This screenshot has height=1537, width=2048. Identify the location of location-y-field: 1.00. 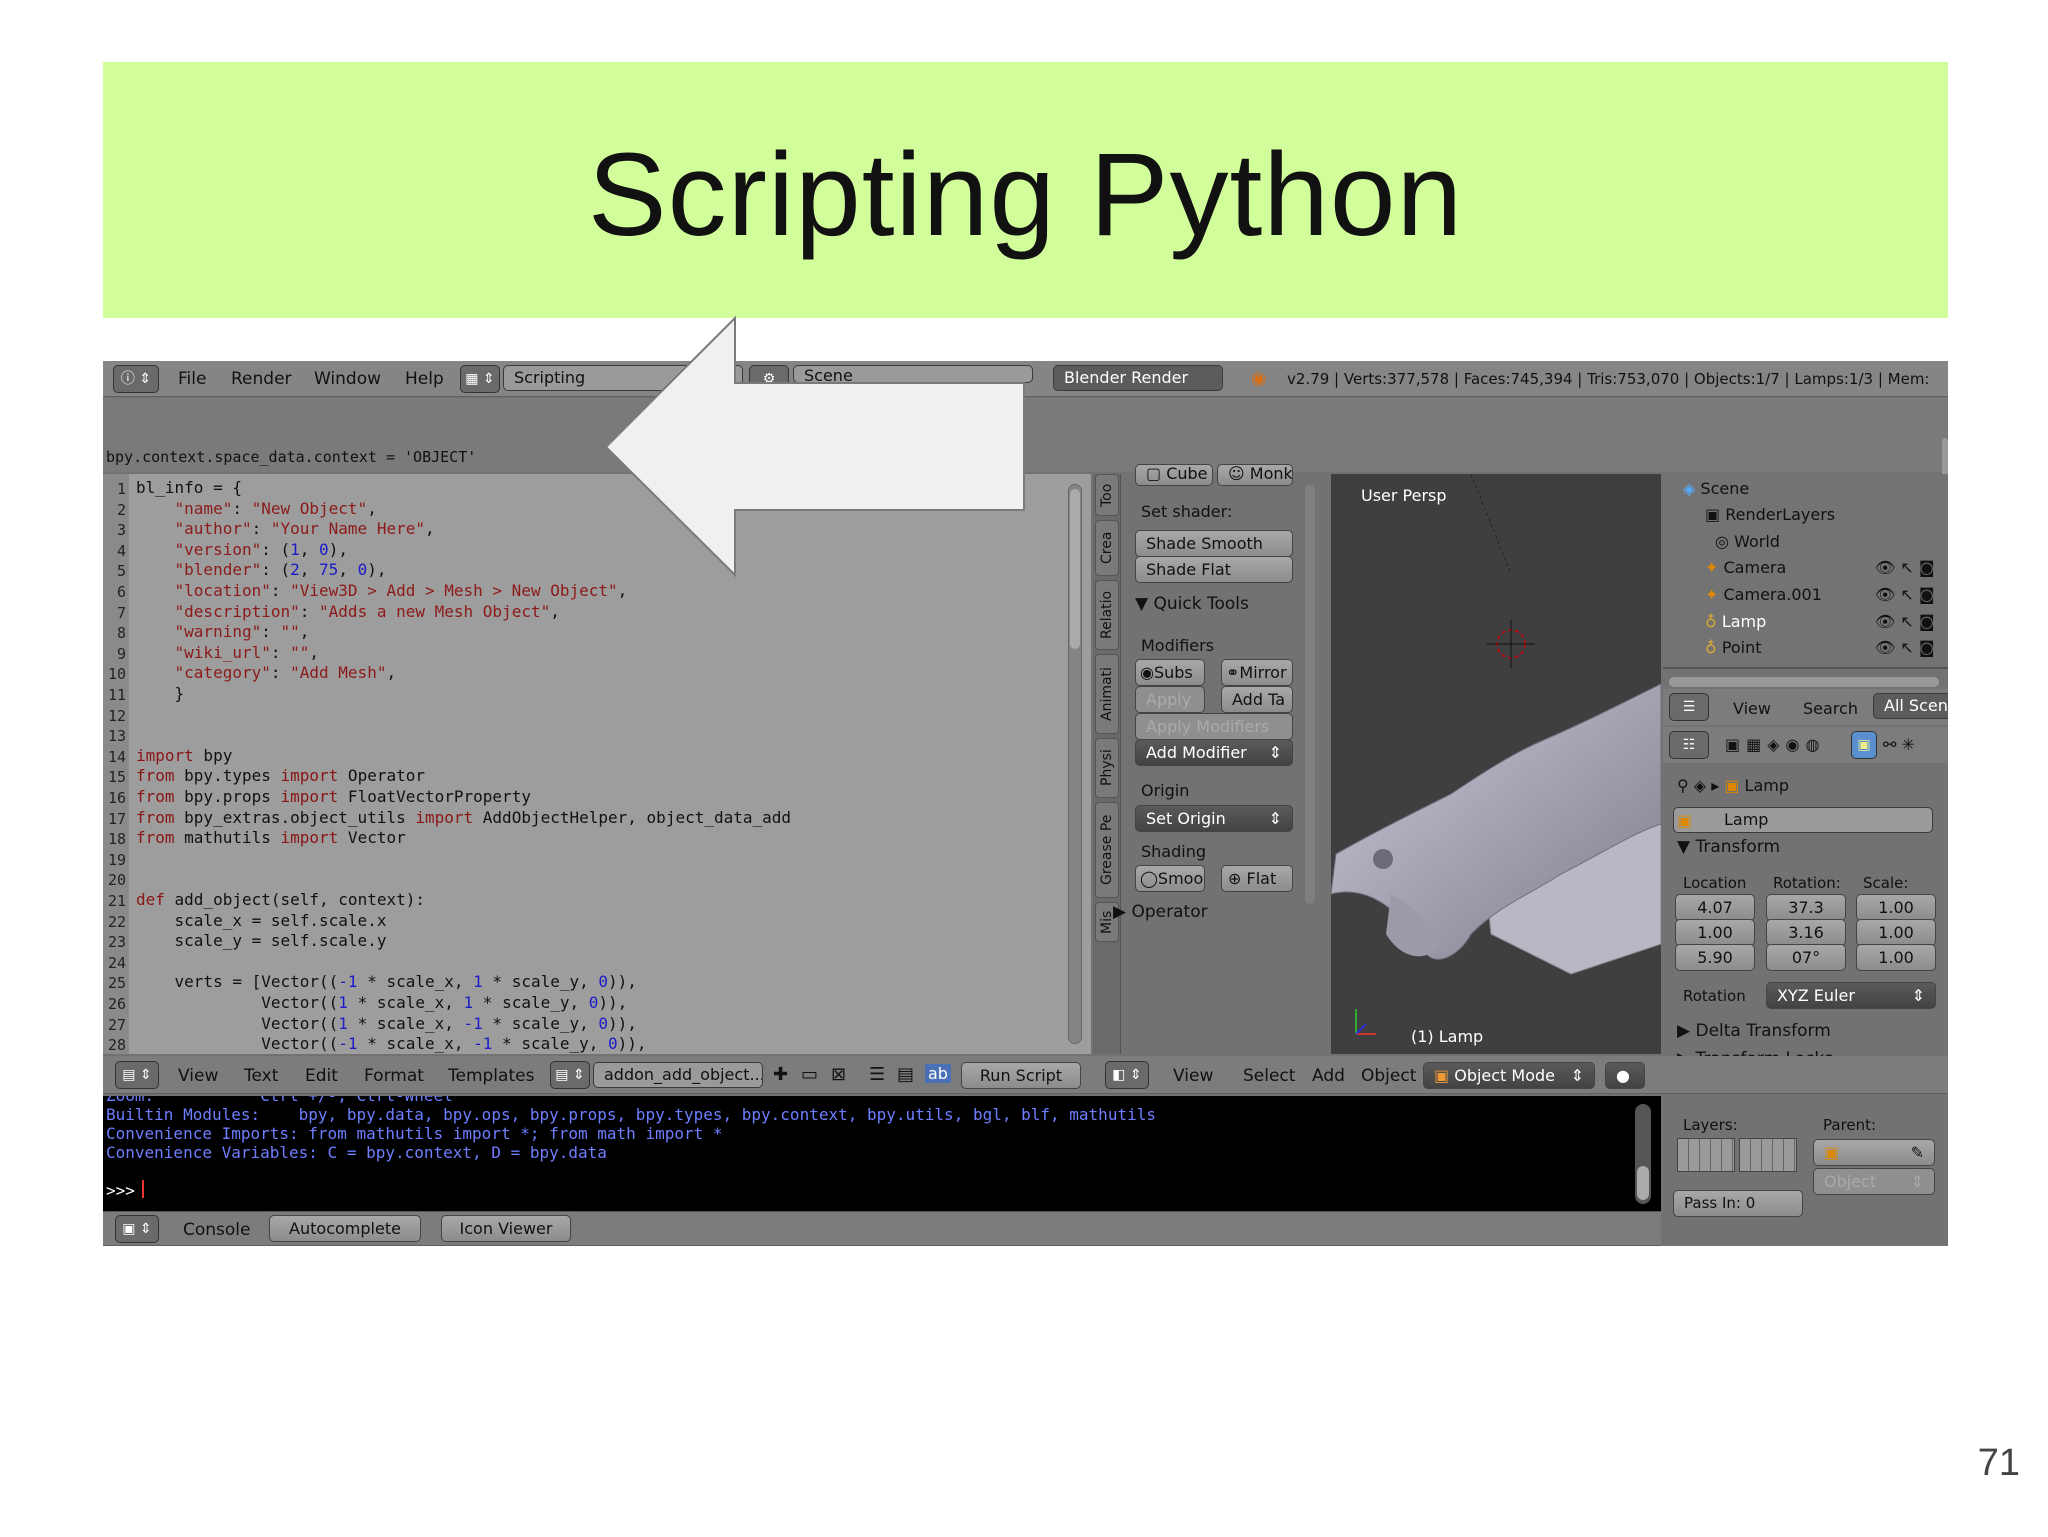
(1715, 932).